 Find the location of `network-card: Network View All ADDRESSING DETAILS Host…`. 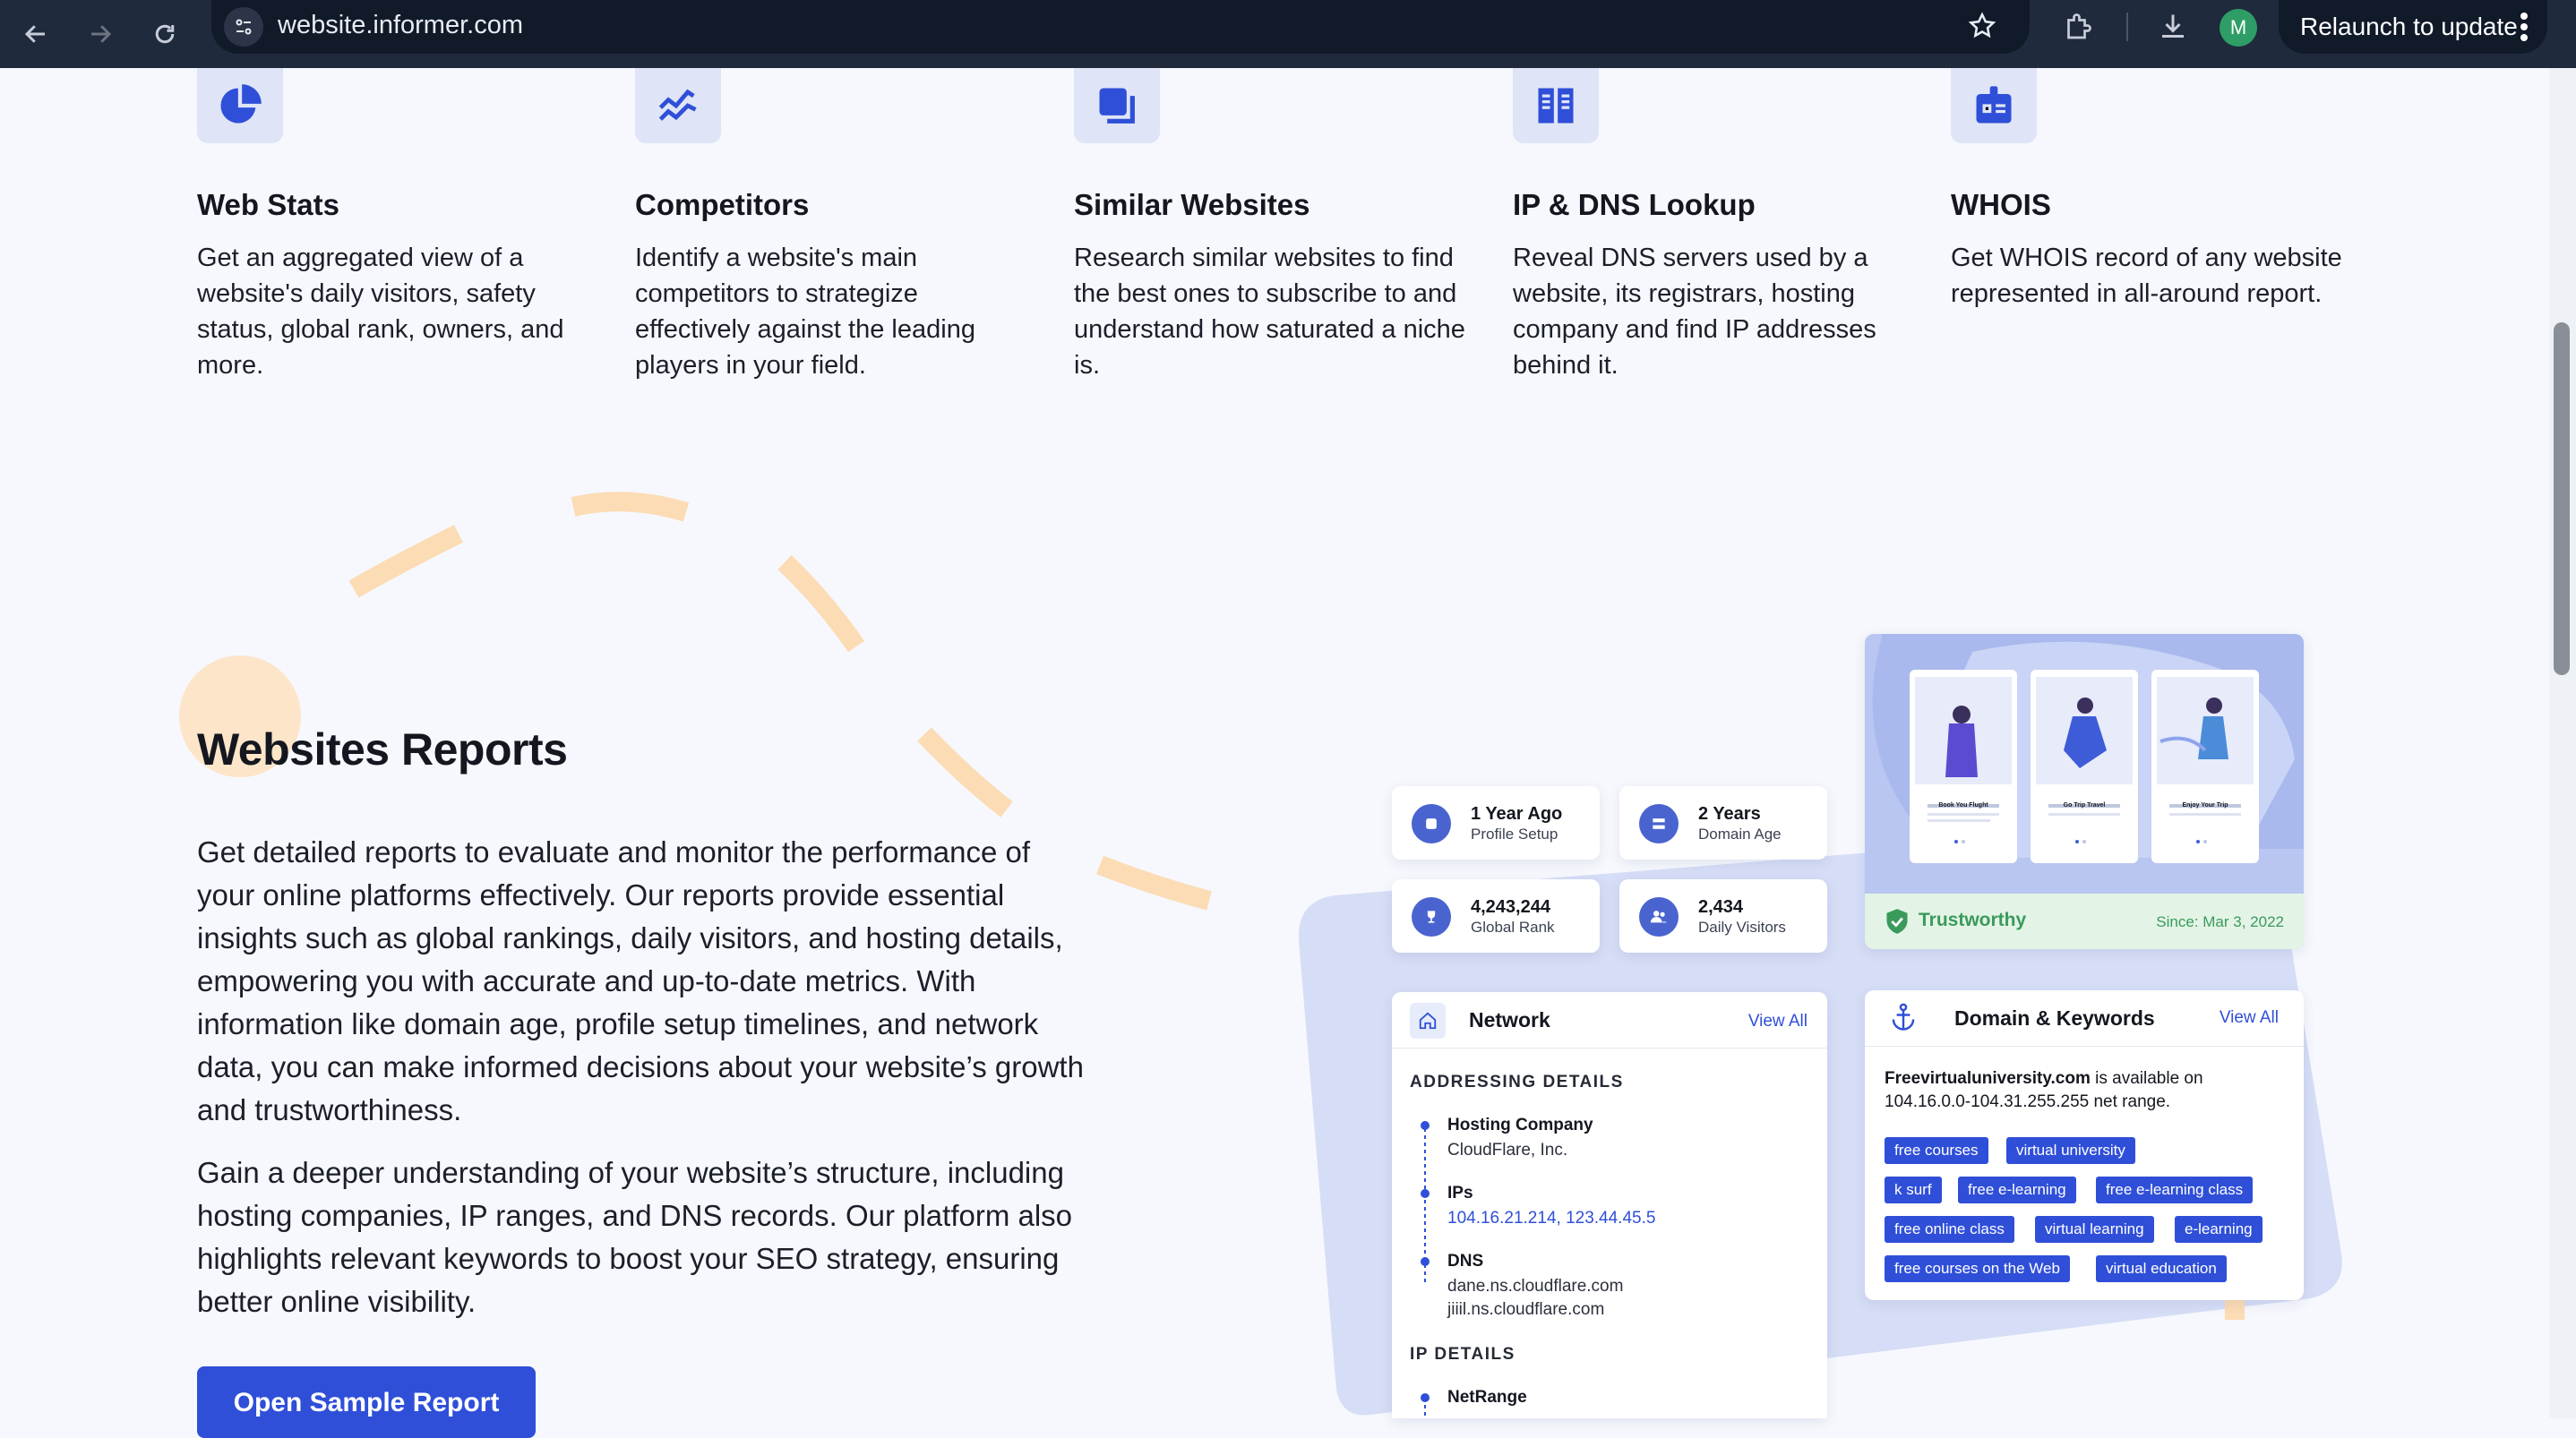

network-card: Network View All ADDRESSING DETAILS Host… is located at coordinates (1609, 1205).